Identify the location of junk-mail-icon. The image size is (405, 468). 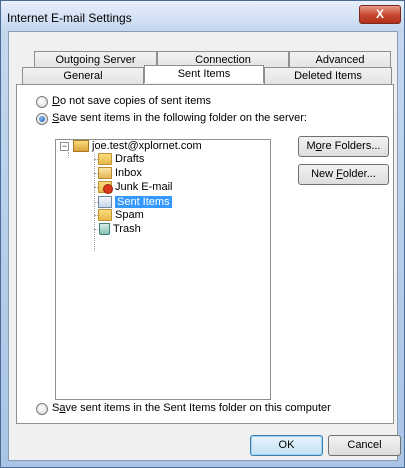
(105, 188).